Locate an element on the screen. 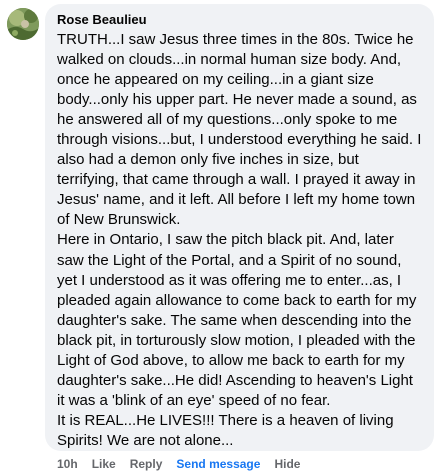 The image size is (448, 474). profile-photo-icon is located at coordinates (23, 24).